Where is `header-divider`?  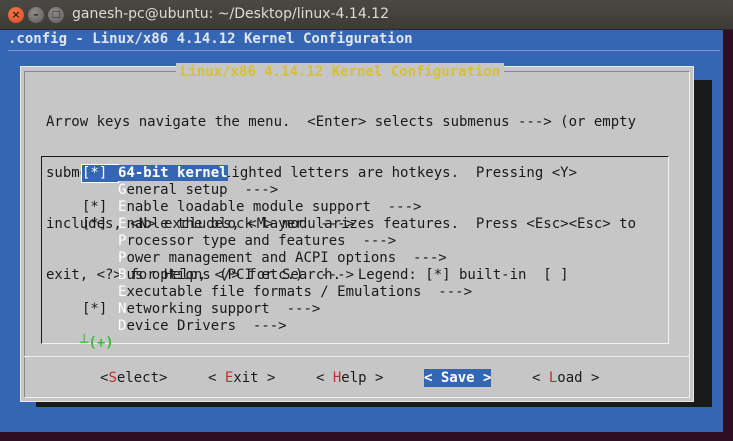
header-divider is located at coordinates (364, 50).